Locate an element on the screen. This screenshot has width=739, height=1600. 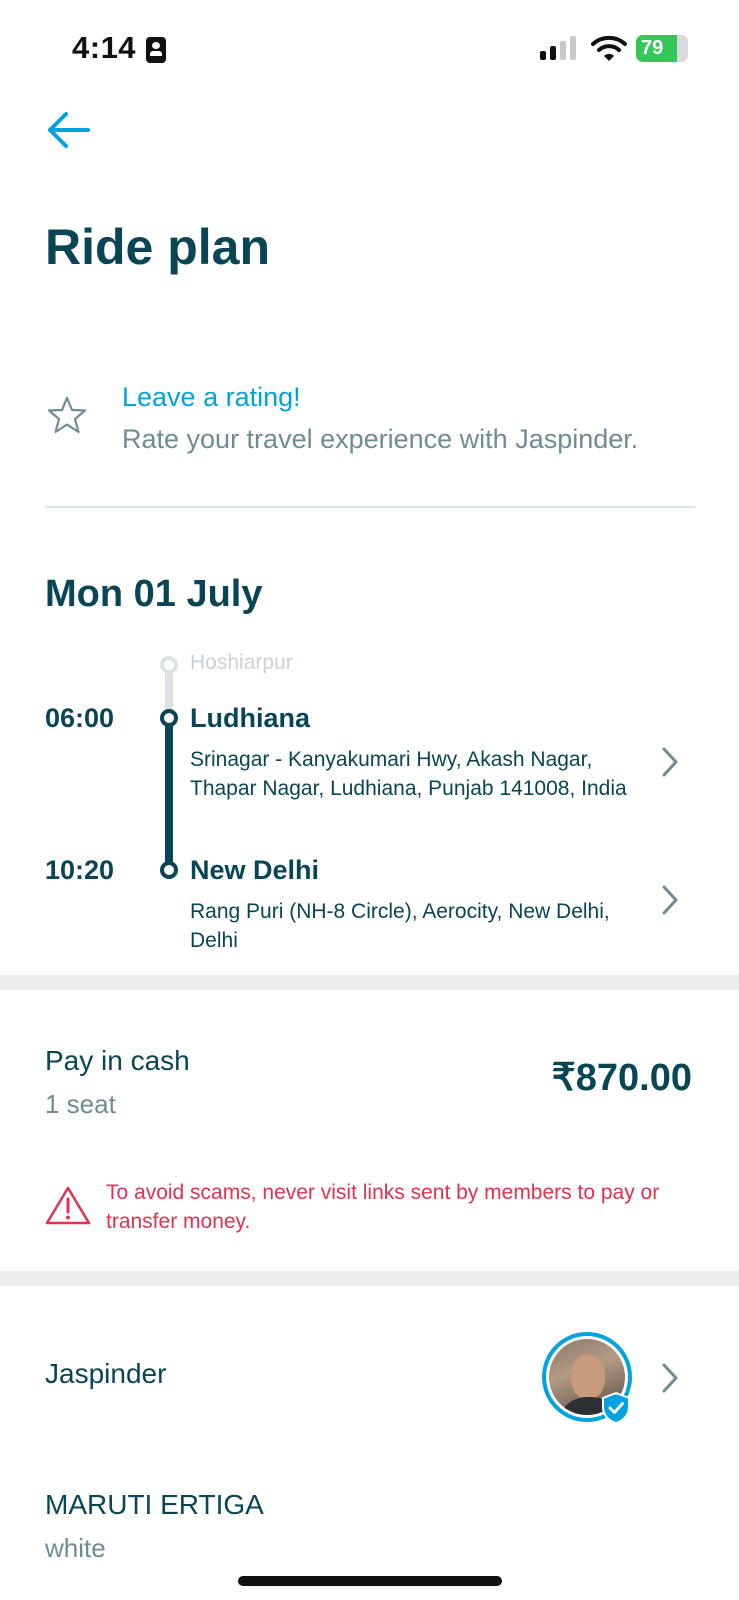
verified-badge-icon is located at coordinates (616, 1408).